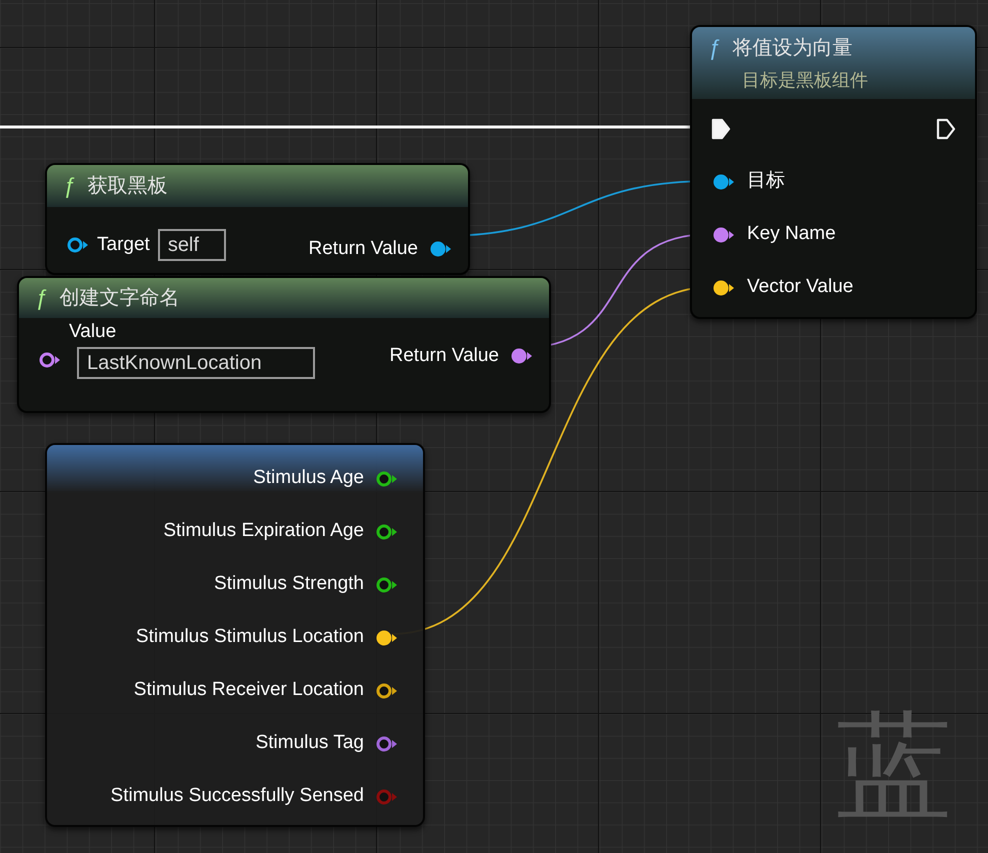  What do you see at coordinates (263, 531) in the screenshot?
I see `pin-label: Stimulus Expiration Age` at bounding box center [263, 531].